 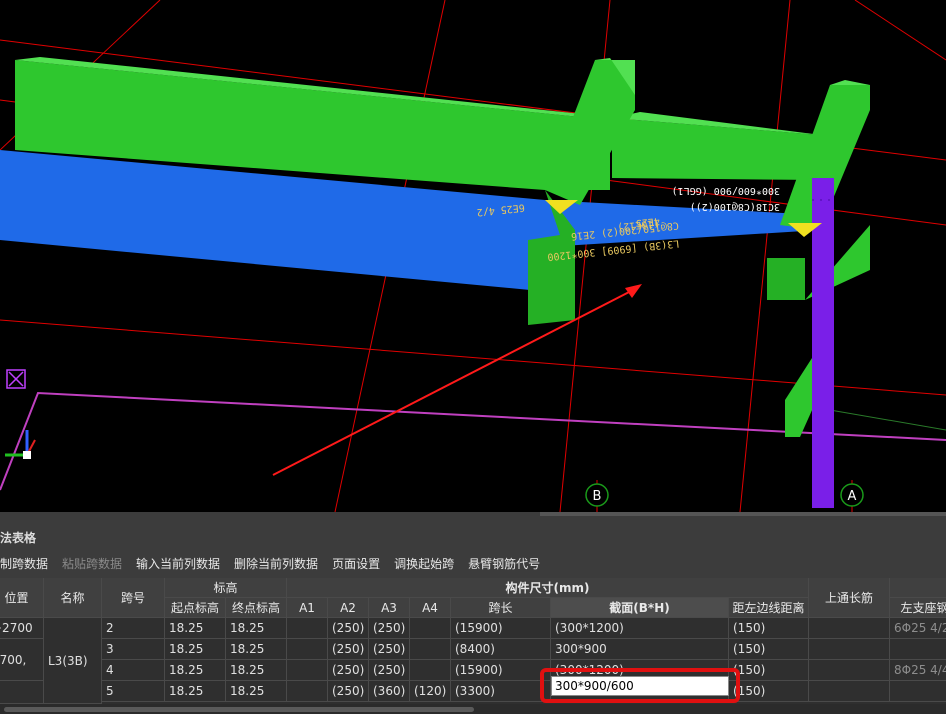 I want to click on position-cell: +2700, so click(x=22, y=628).